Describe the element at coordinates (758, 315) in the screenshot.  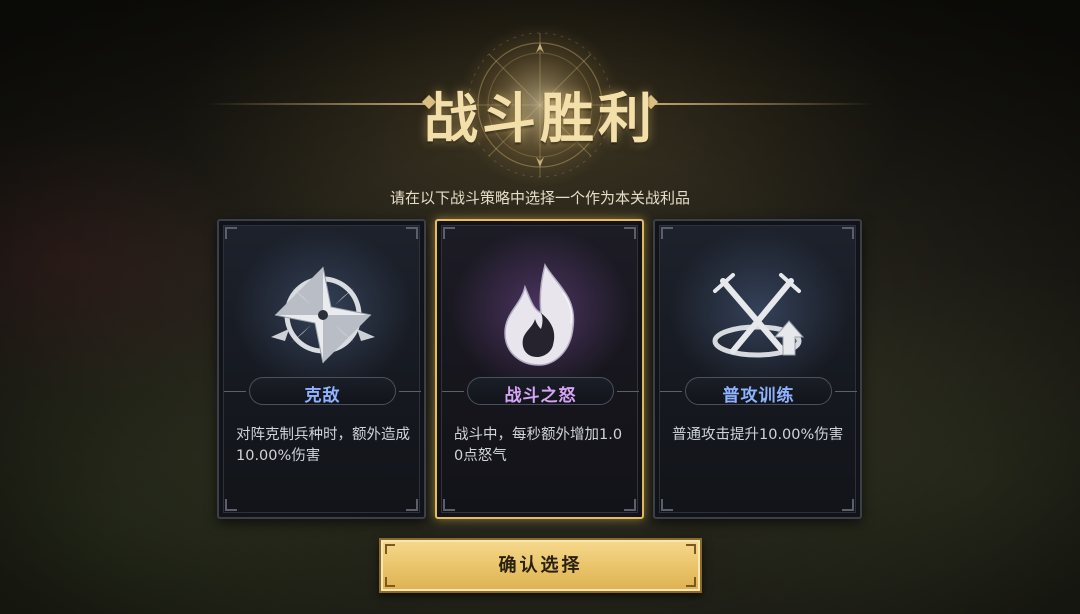
I see `crossed-swords-up-arrow-icon` at that location.